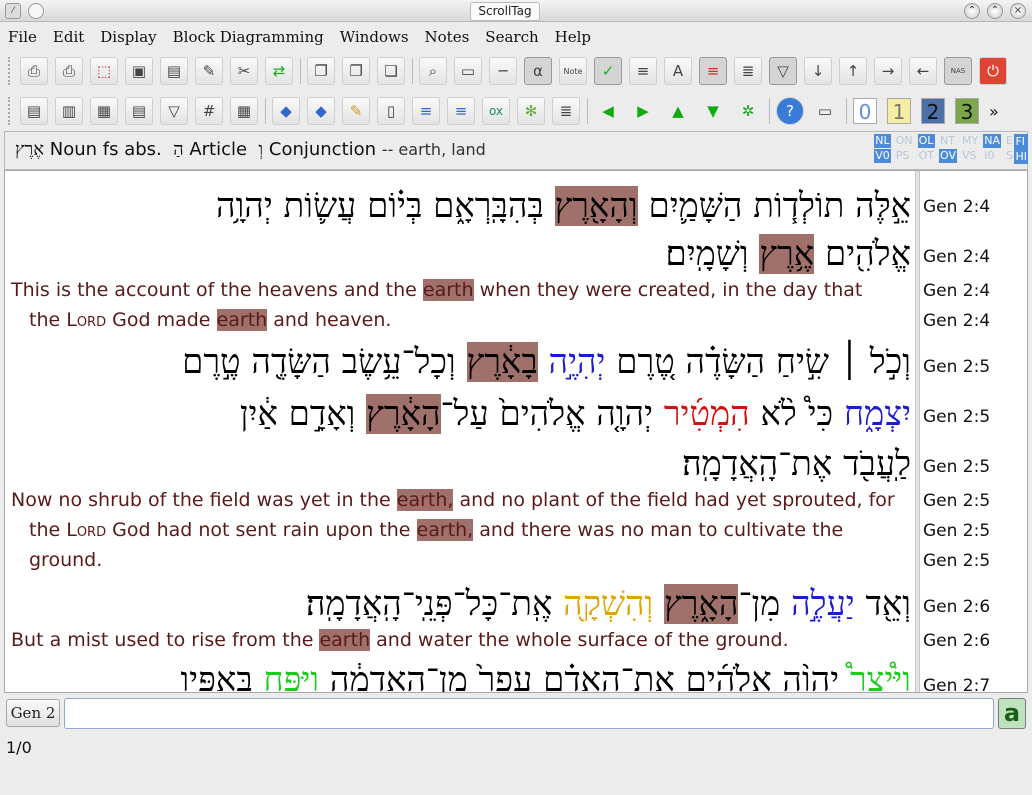  Describe the element at coordinates (292, 676) in the screenshot. I see `verb-colored: וַיִּפַּ֥ח` at that location.